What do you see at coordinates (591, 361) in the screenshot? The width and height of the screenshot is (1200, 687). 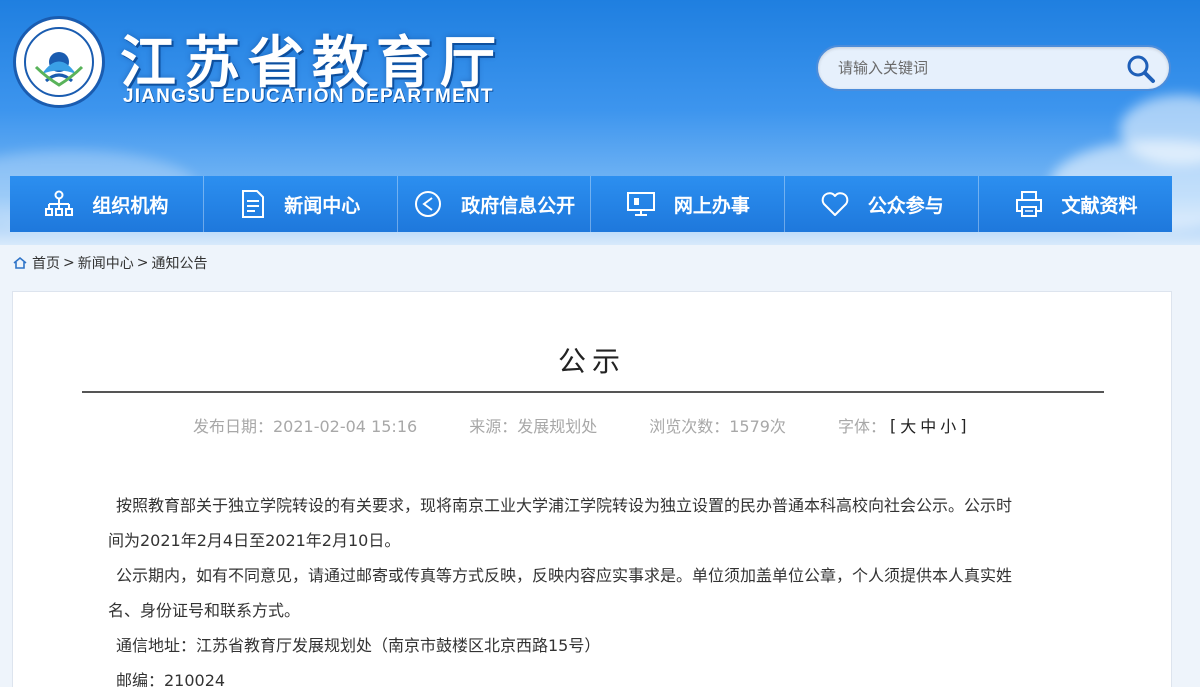 I see `article-title: 公示` at bounding box center [591, 361].